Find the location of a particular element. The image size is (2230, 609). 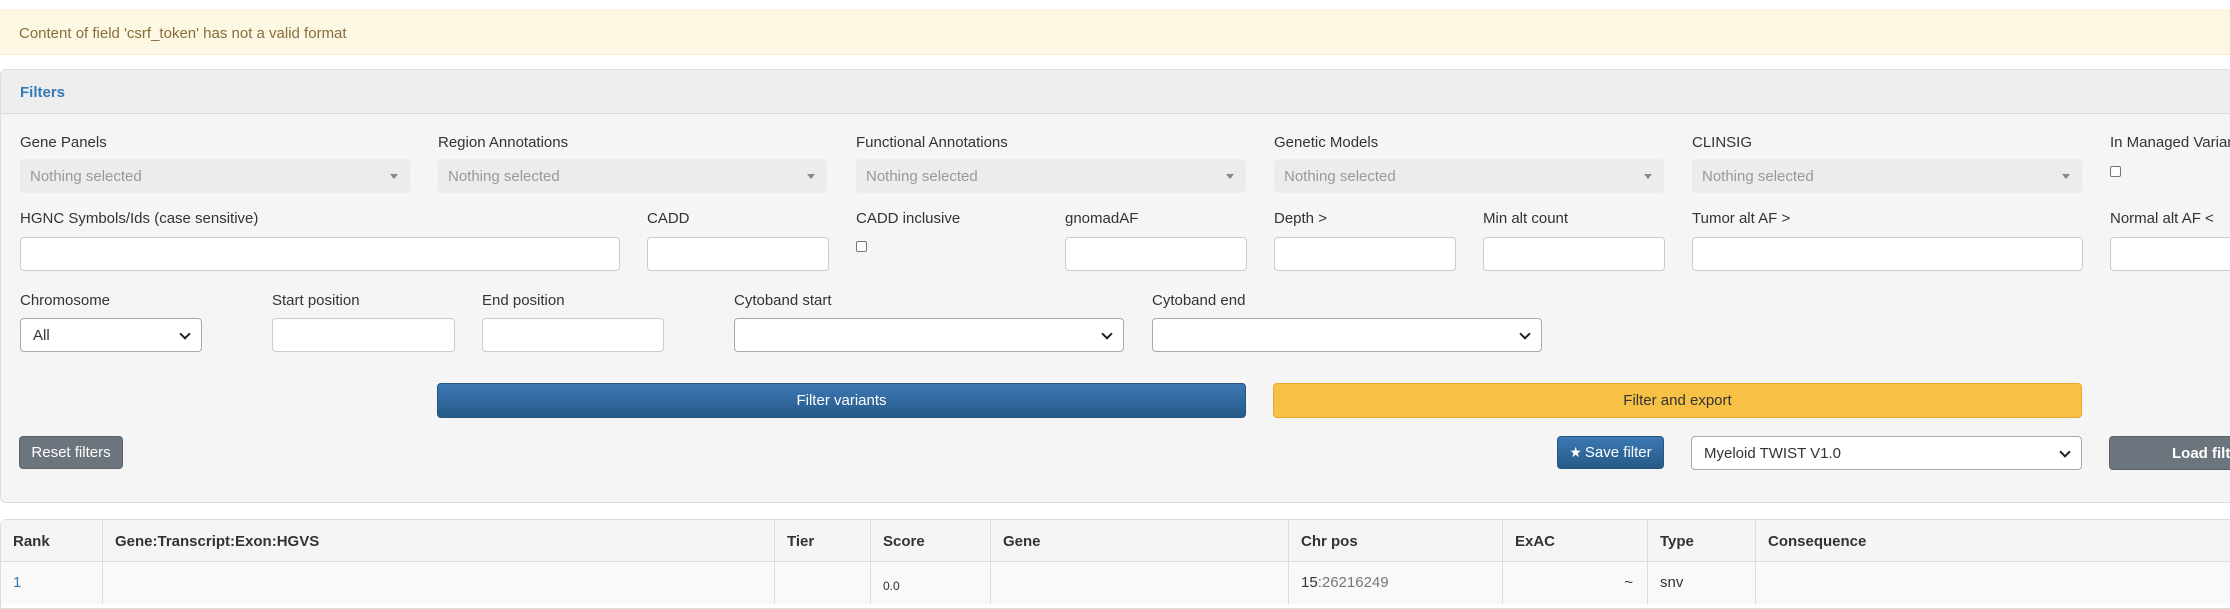

column-header-tier: Tier is located at coordinates (823, 541).